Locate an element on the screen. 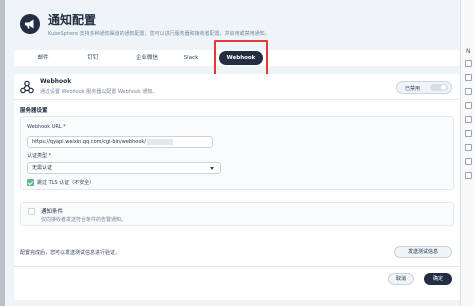 The height and width of the screenshot is (306, 474). toggle-label: 已禁用 is located at coordinates (413, 89).